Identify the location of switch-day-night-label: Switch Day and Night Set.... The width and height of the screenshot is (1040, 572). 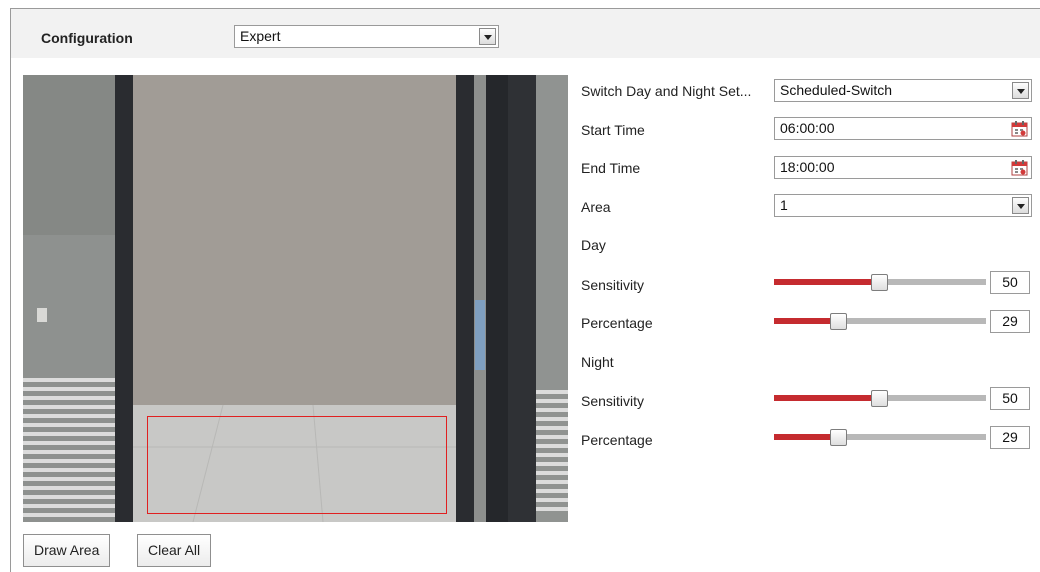
(666, 91).